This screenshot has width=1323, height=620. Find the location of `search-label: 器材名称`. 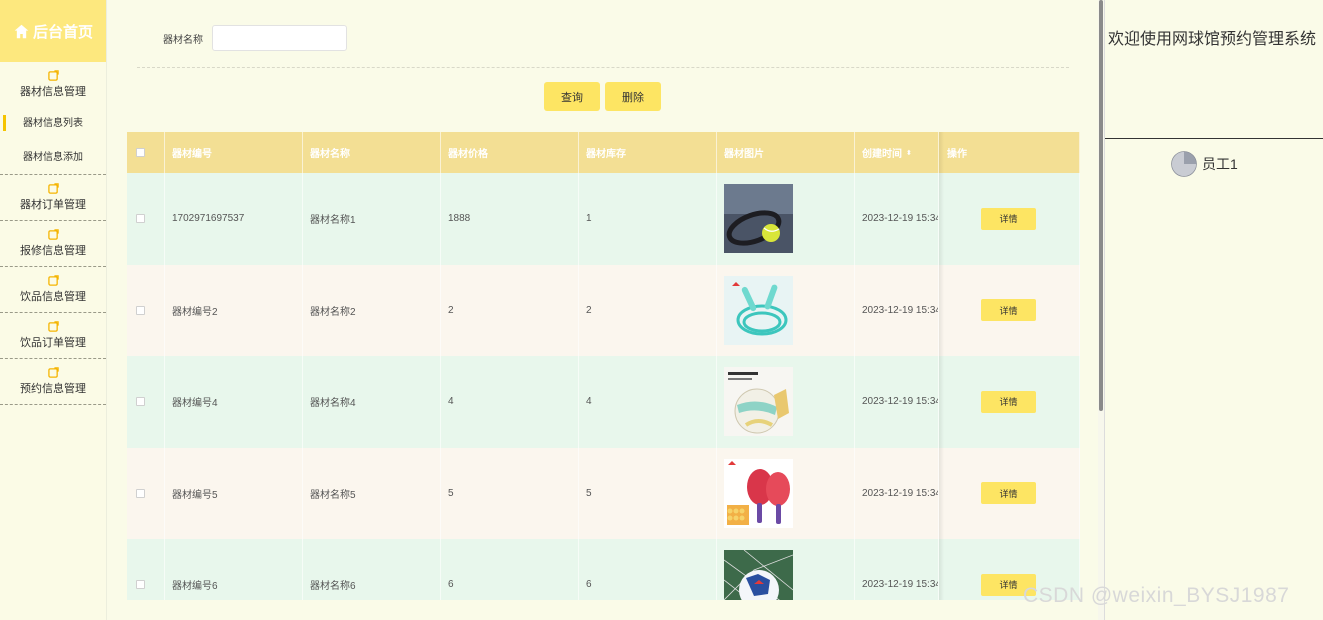

search-label: 器材名称 is located at coordinates (183, 40).